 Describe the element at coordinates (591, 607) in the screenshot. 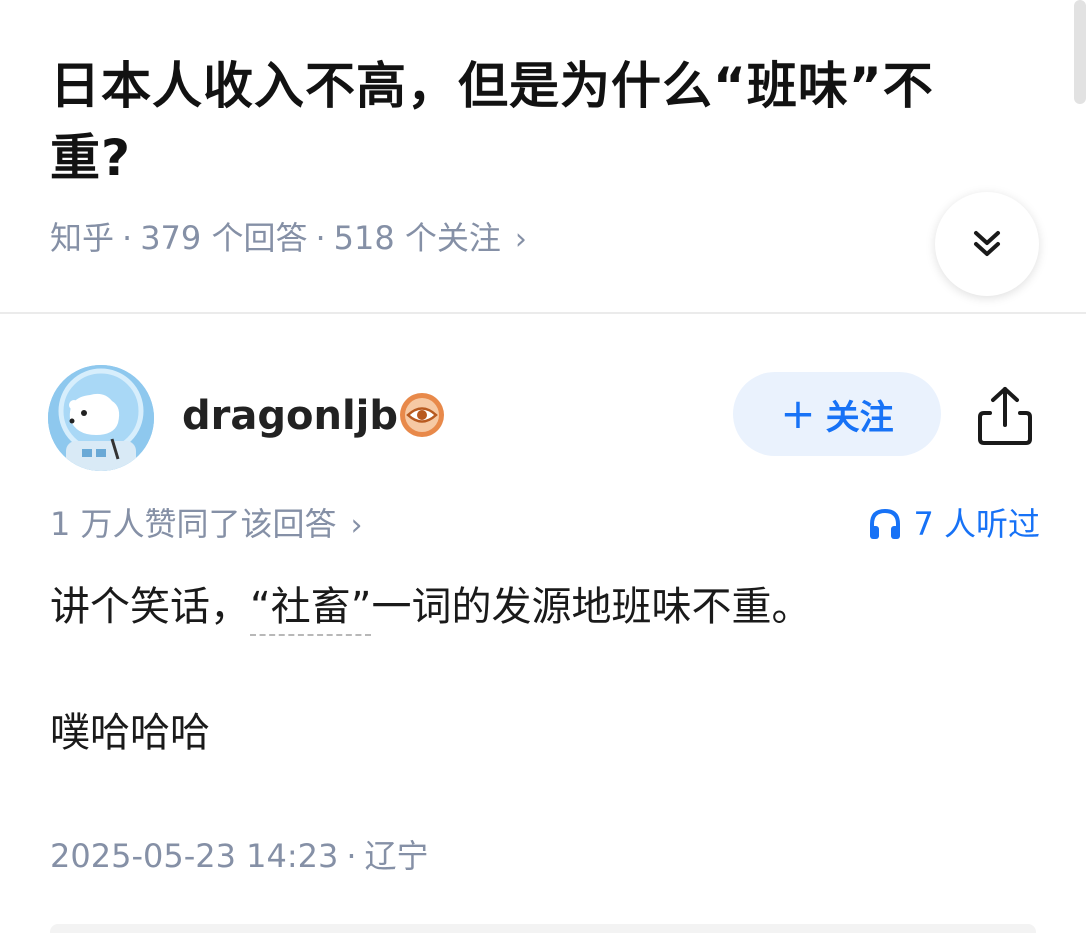

I see `answer-text: 一词的发源地班味不重。` at that location.